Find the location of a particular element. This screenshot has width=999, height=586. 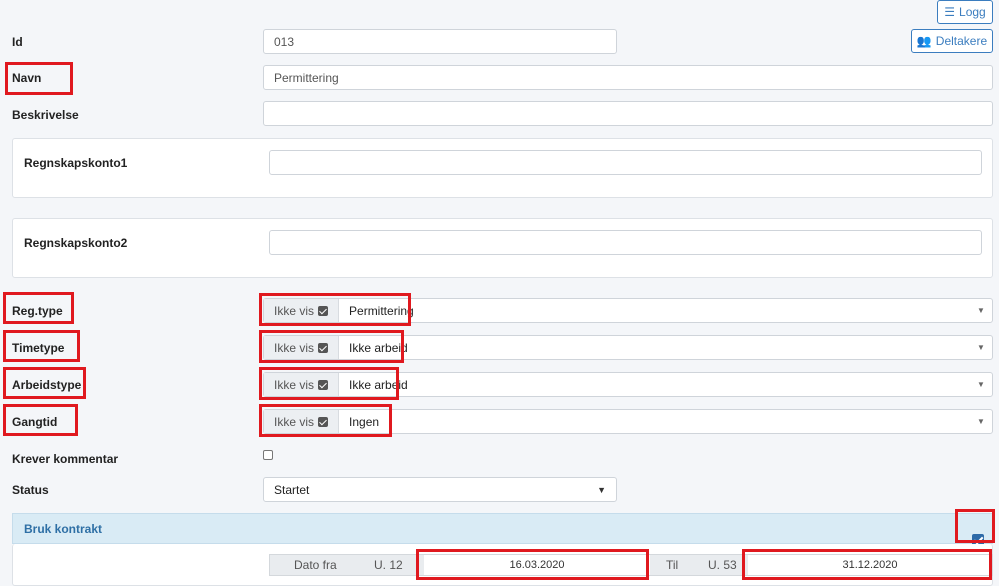

logg-label: Logg is located at coordinates (972, 12).